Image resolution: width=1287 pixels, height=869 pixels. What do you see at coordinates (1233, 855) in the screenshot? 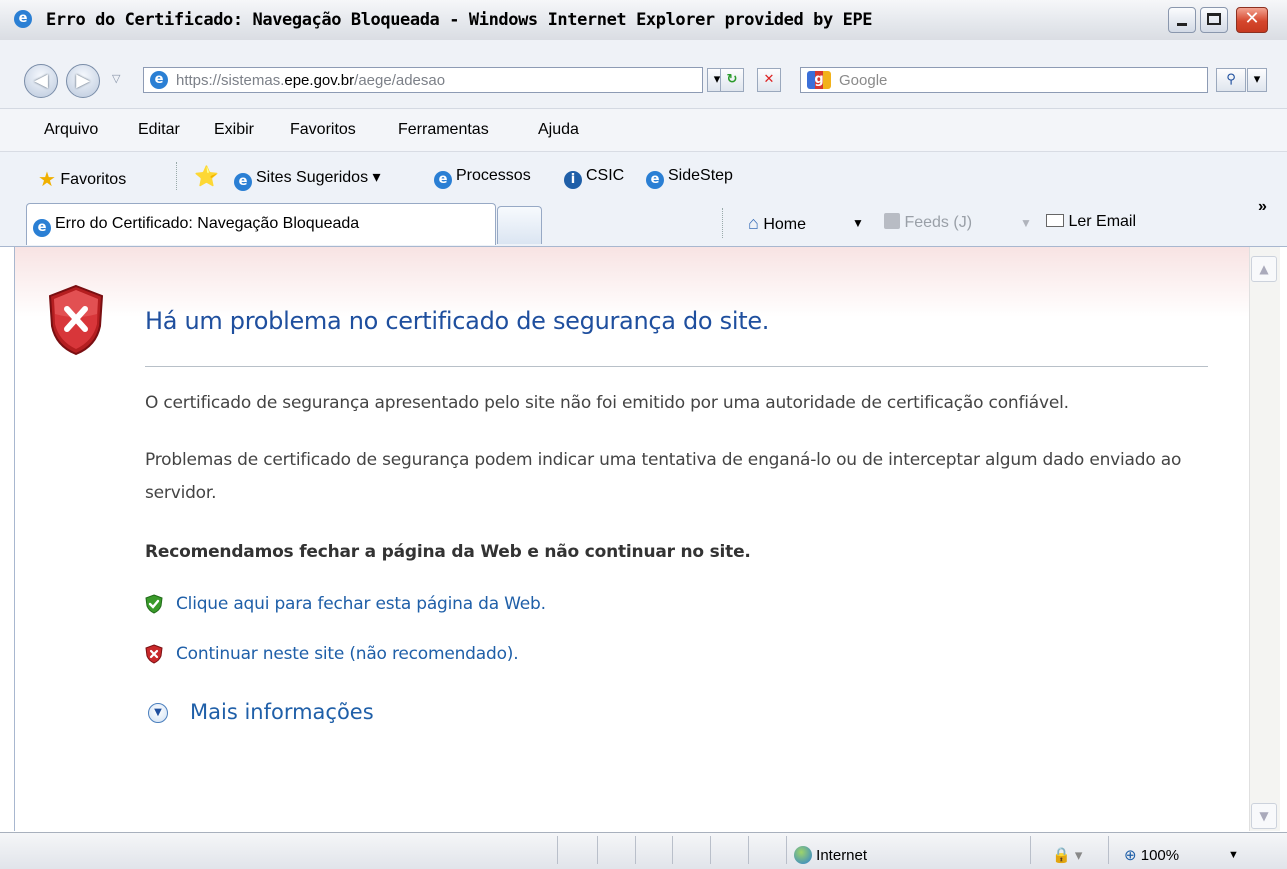
I see `zoom-dropdown: ▼` at bounding box center [1233, 855].